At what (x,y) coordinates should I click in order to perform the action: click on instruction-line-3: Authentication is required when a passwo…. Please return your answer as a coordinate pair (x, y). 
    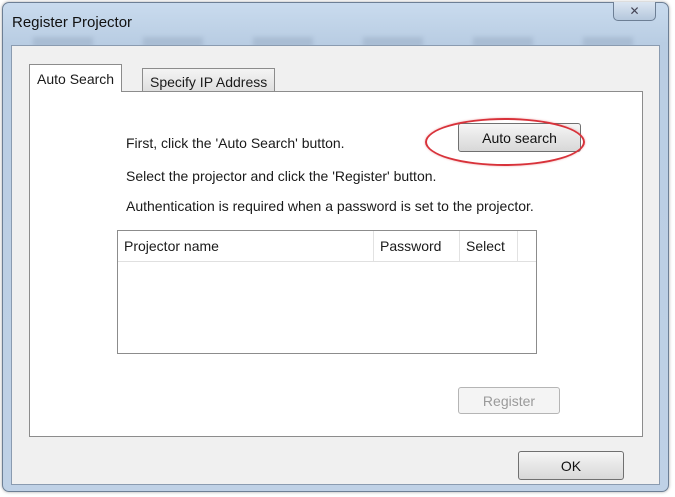
    Looking at the image, I should click on (330, 206).